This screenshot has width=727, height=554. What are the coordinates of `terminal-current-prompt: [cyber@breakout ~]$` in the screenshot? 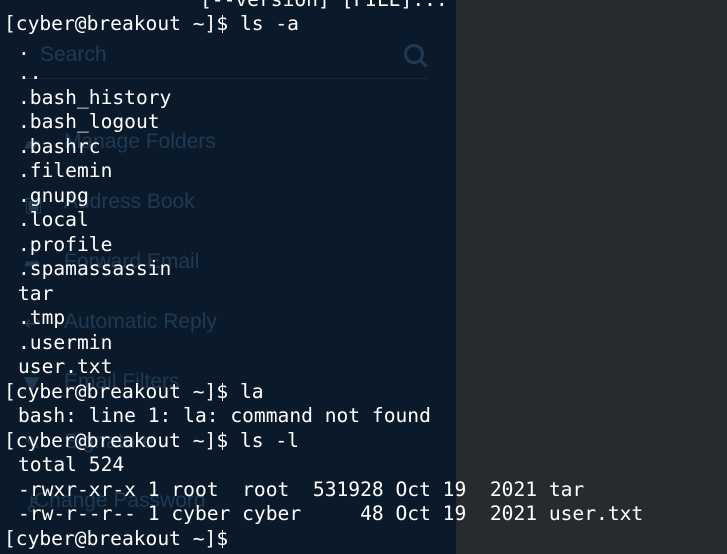 It's located at (116, 539).